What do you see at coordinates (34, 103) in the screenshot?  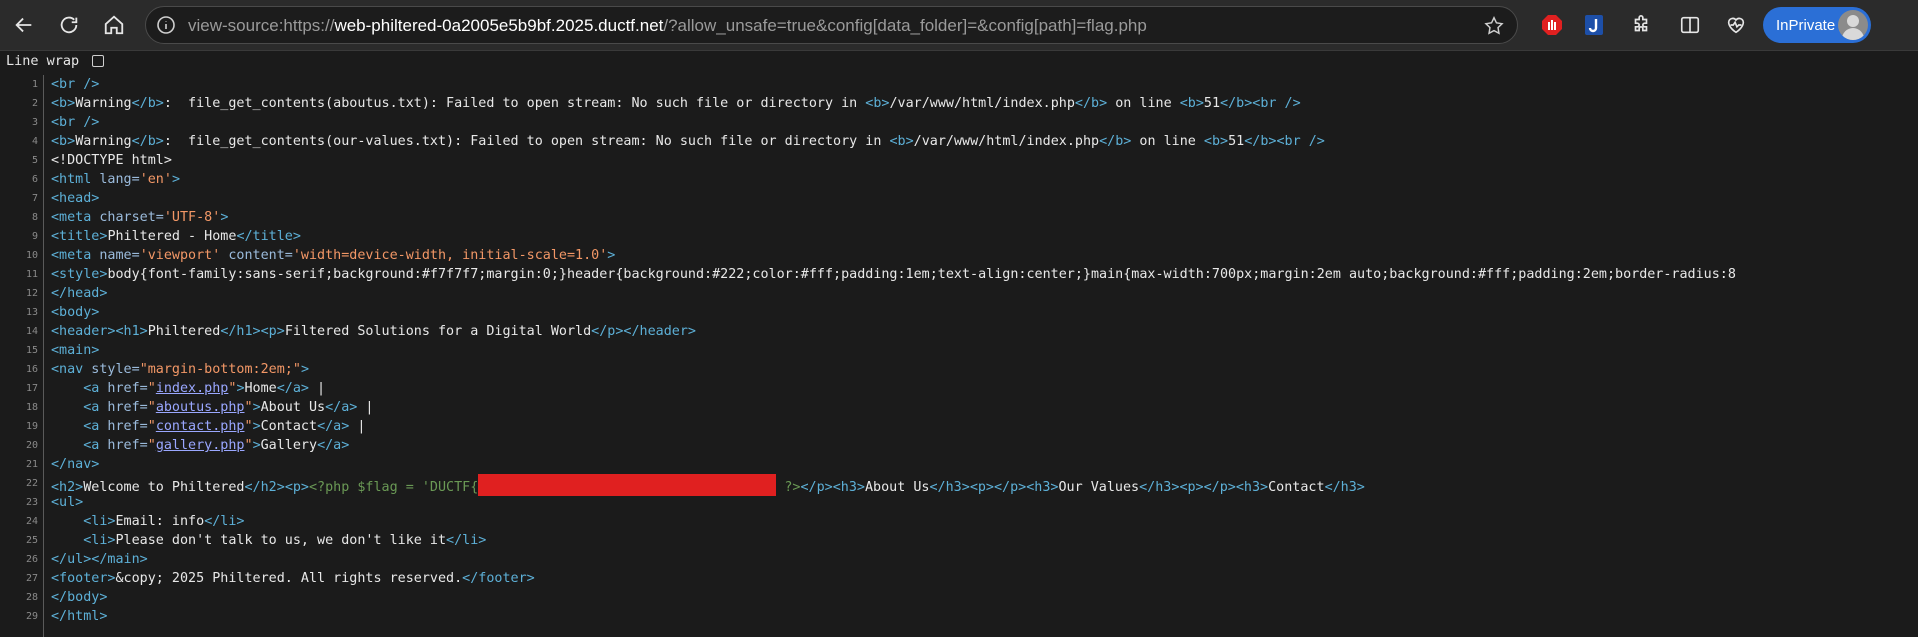 I see `line-number: 2` at bounding box center [34, 103].